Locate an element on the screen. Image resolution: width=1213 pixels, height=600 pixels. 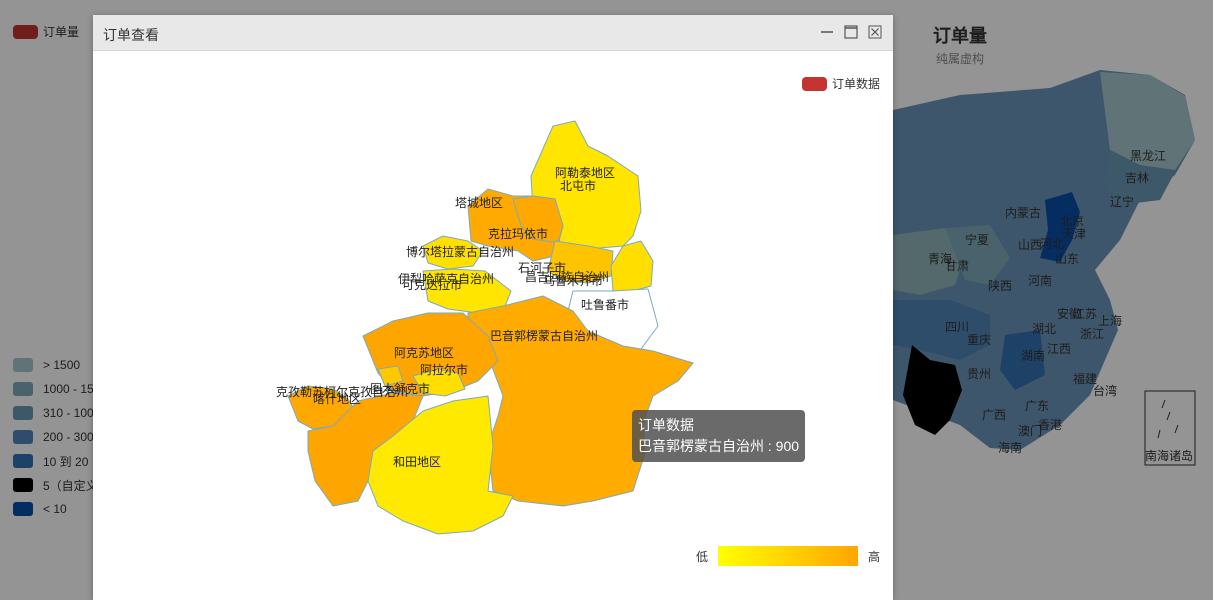
map-label: 乌鲁木齐市 is located at coordinates (573, 280).